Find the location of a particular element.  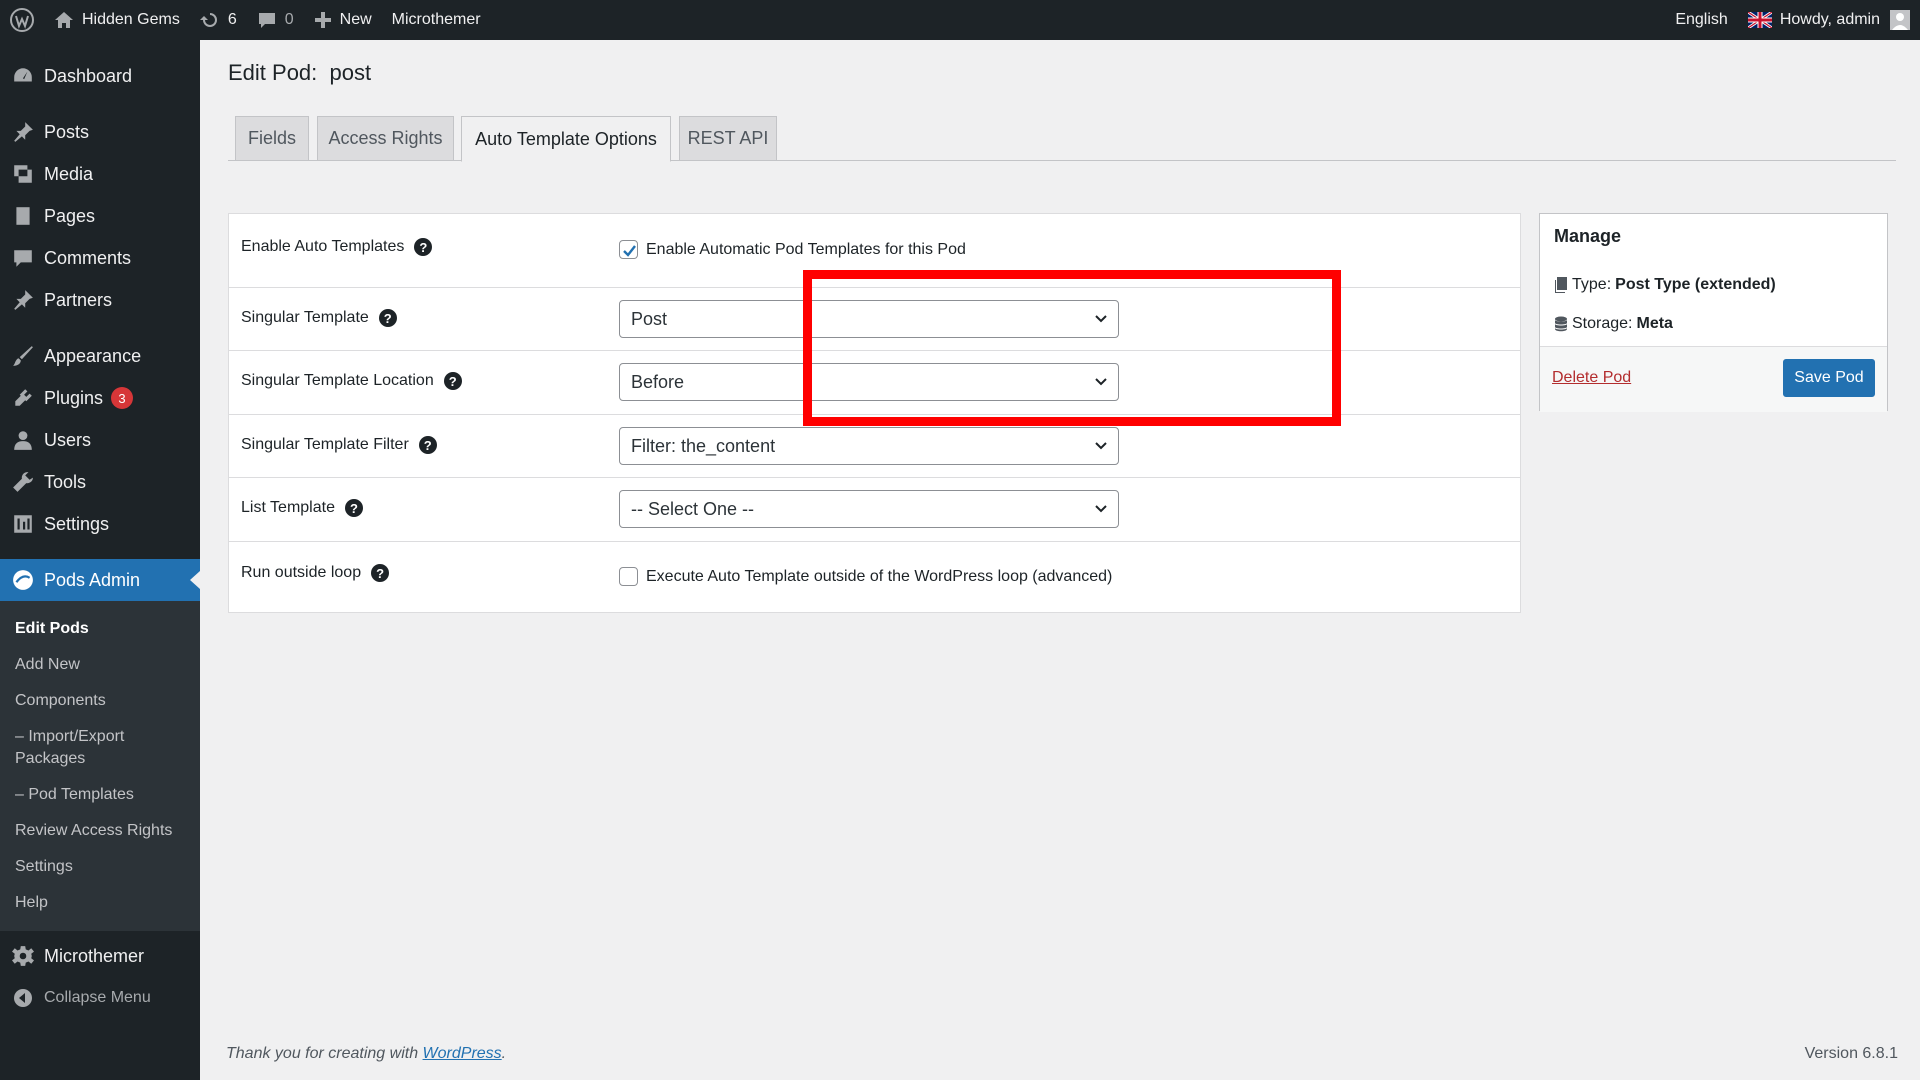

footer-version: Version 6.8.1 is located at coordinates (1851, 1053).